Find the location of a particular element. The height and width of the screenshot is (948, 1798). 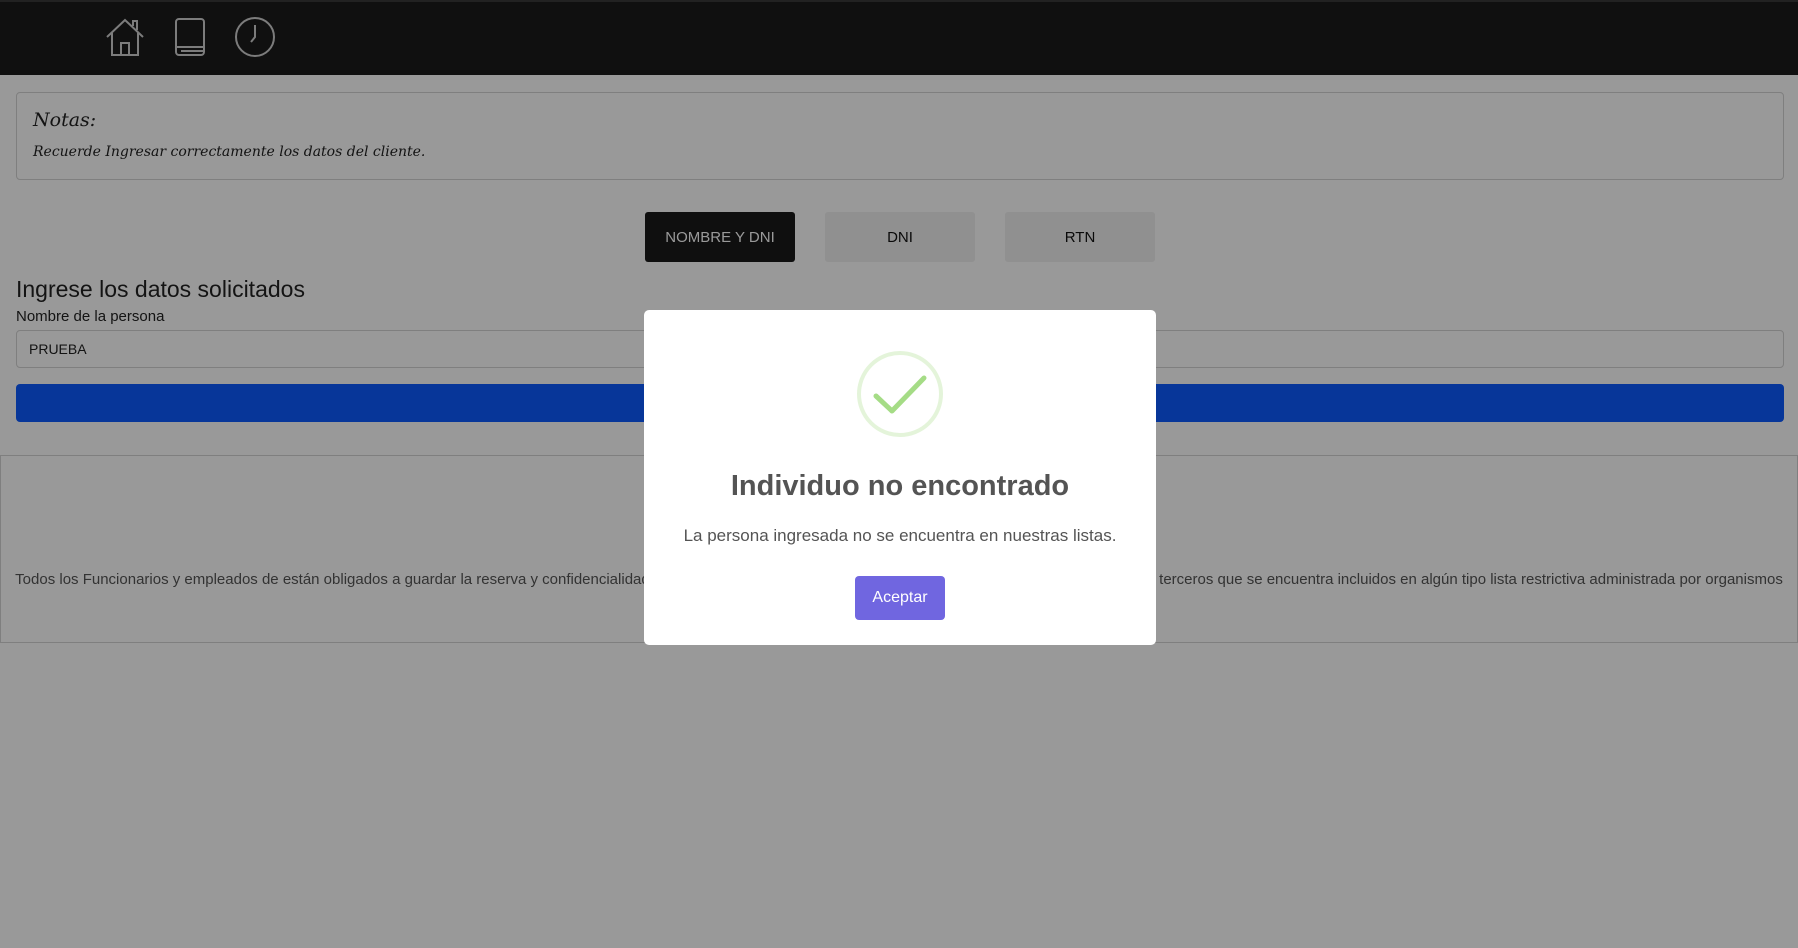

modal-title: Individuo no encontrado is located at coordinates (900, 486).